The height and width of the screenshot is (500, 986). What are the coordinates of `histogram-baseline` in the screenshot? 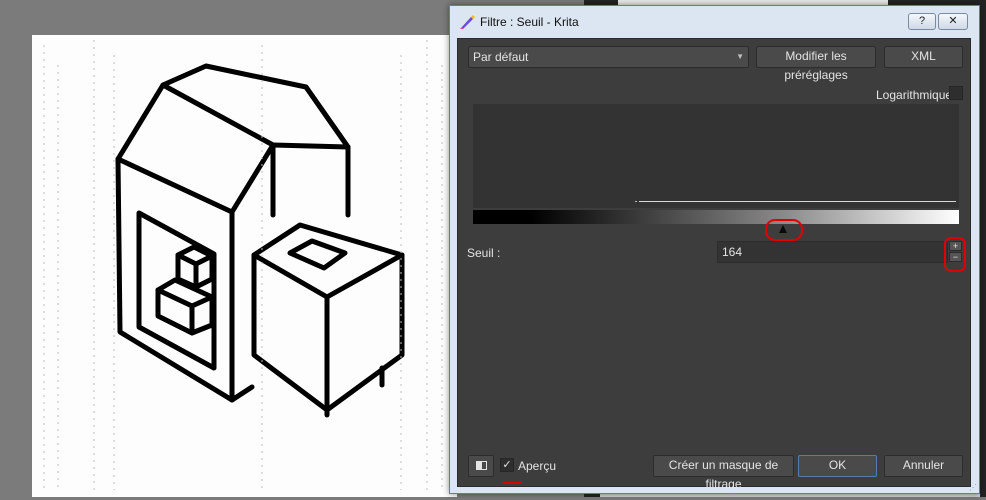 It's located at (797, 201).